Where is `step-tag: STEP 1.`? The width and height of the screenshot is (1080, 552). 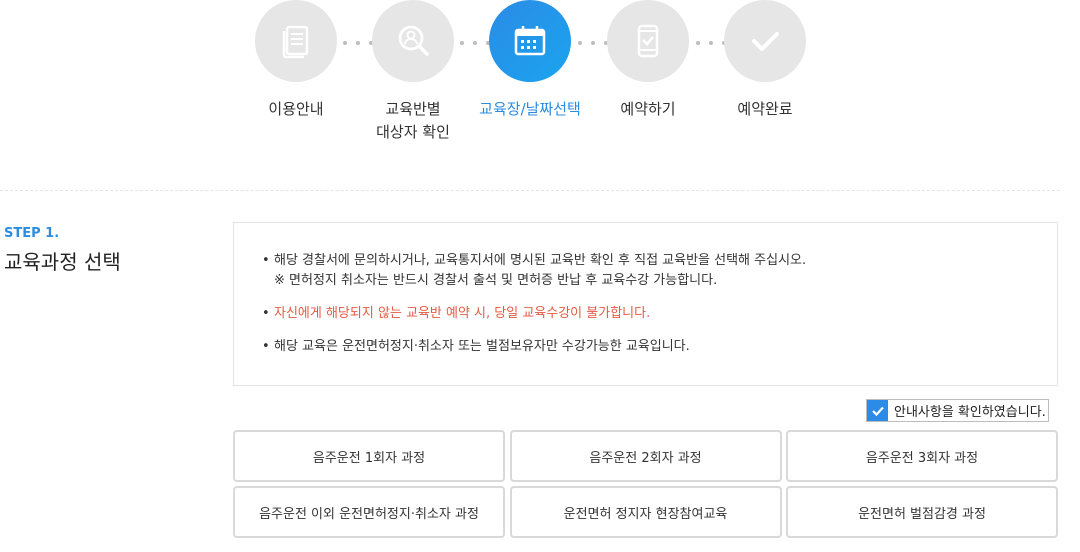 step-tag: STEP 1. is located at coordinates (32, 233).